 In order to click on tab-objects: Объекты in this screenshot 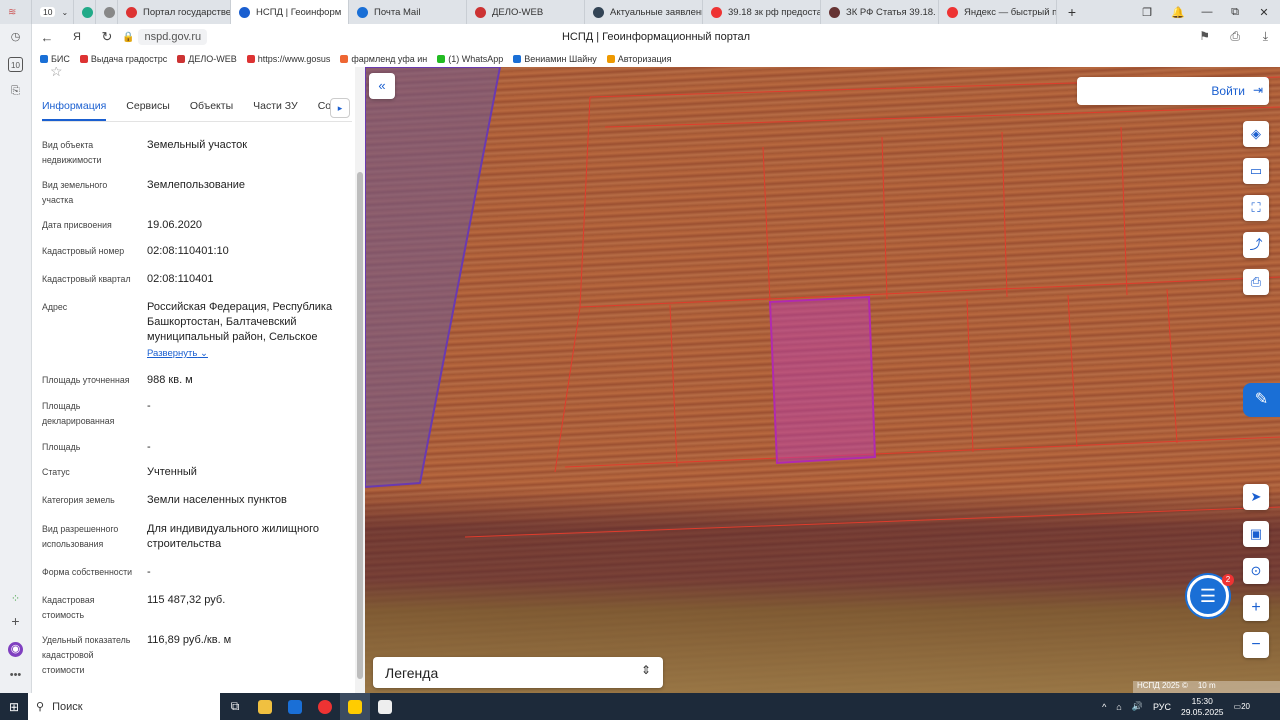, I will do `click(211, 108)`.